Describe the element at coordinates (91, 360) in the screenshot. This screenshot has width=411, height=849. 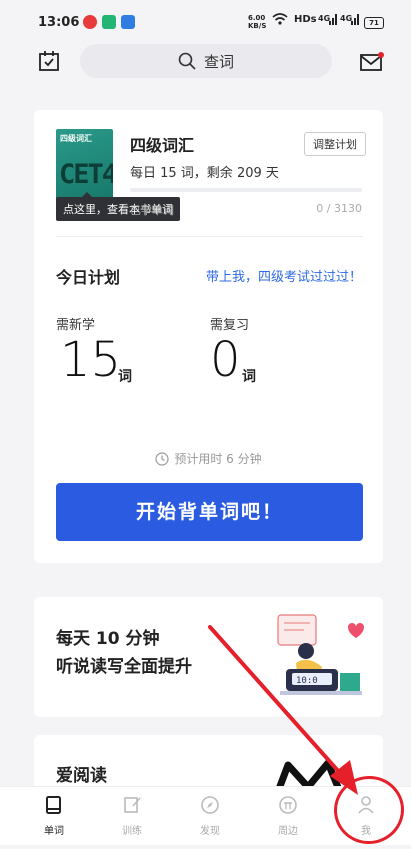
I see `new-words-count: 15` at that location.